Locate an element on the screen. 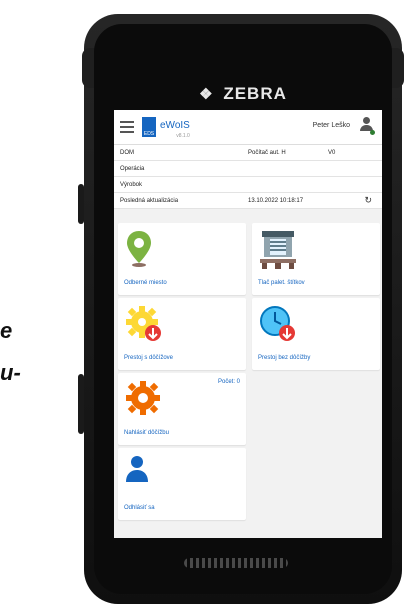 The width and height of the screenshot is (417, 612). info-row: Operácia is located at coordinates (248, 169).